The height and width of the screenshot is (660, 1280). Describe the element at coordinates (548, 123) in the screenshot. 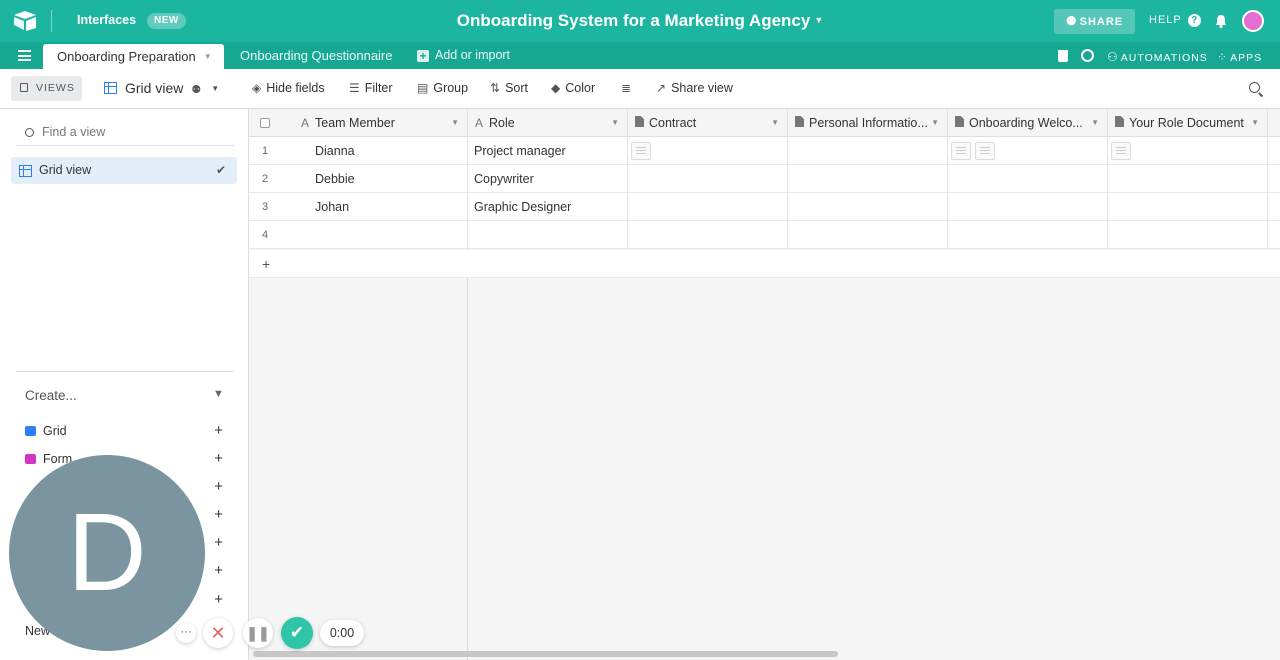

I see `column-header-role: A Role ▼` at that location.